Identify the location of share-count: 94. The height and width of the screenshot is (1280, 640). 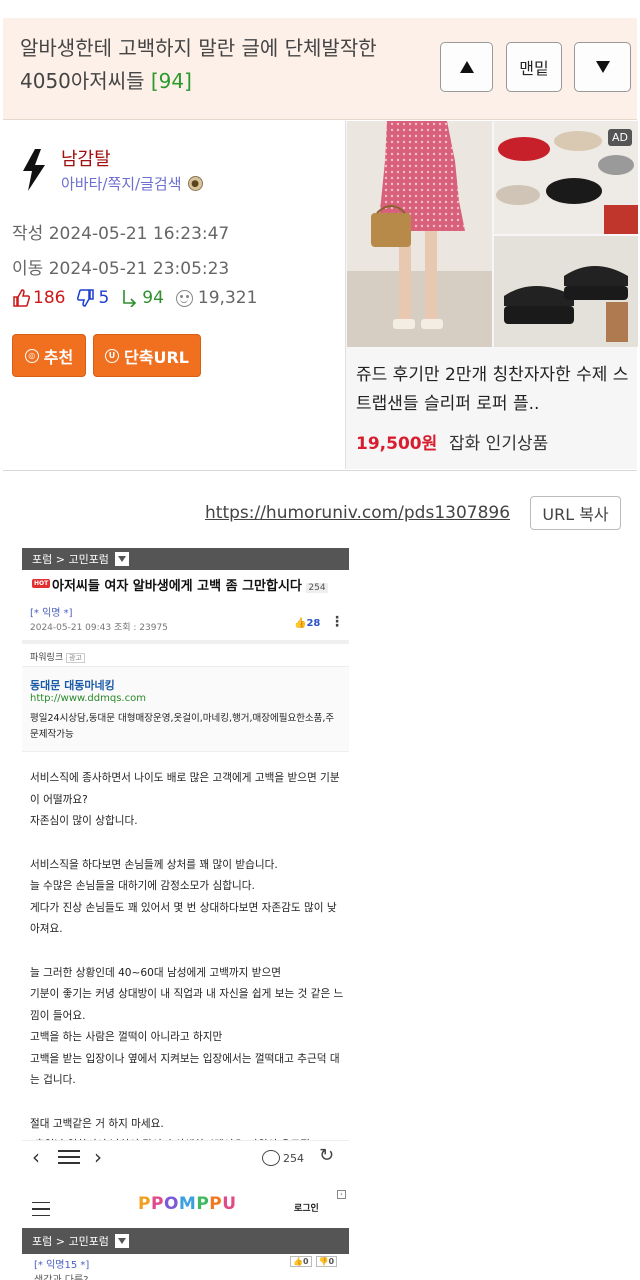
(153, 298).